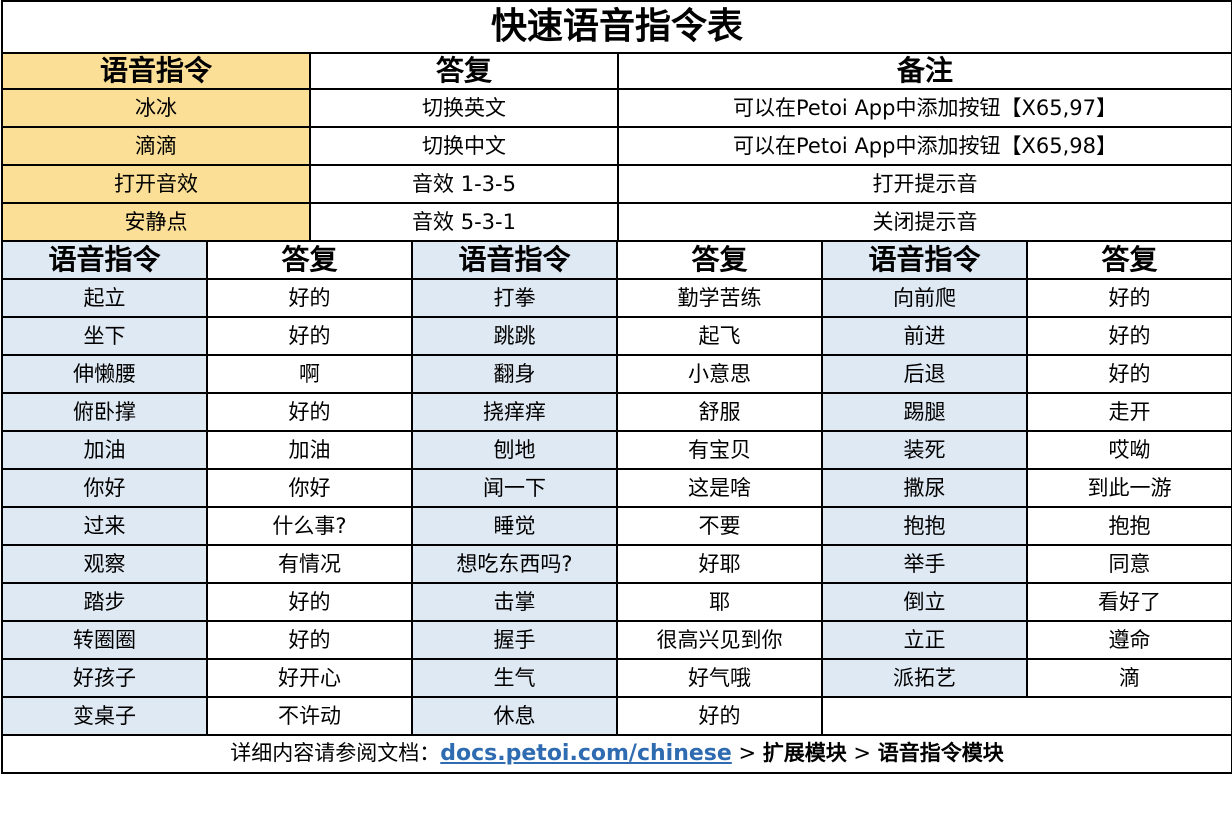 The width and height of the screenshot is (1232, 816). I want to click on table-row: 俯卧撑 好的 挠痒痒 舒服 踢腿 走开, so click(616, 412).